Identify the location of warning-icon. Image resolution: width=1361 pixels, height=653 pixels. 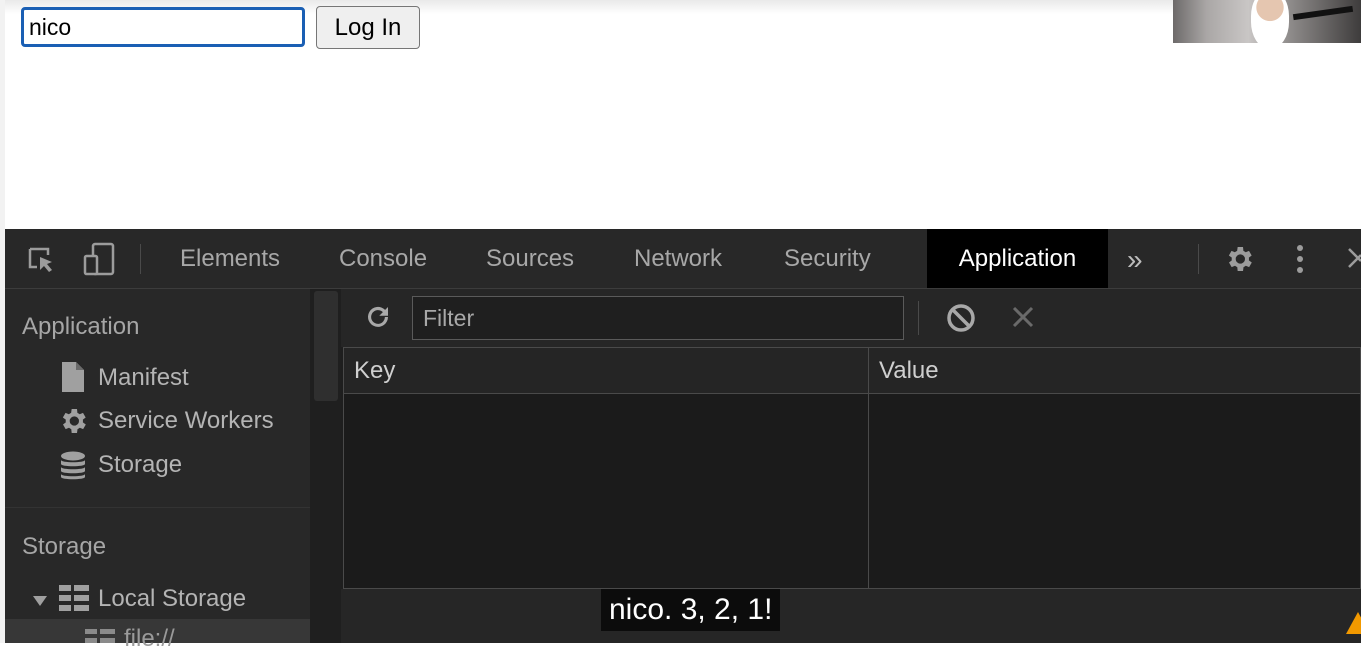
(1353, 623).